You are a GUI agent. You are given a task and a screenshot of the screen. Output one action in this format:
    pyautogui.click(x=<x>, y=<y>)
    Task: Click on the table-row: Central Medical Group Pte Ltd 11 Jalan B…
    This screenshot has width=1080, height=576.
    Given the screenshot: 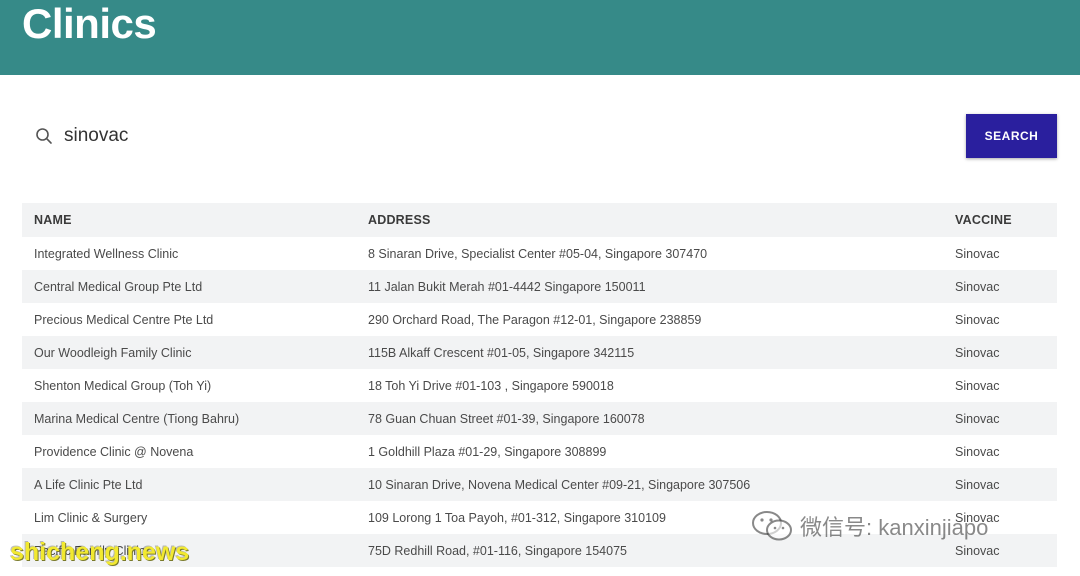 What is the action you would take?
    pyautogui.click(x=539, y=286)
    